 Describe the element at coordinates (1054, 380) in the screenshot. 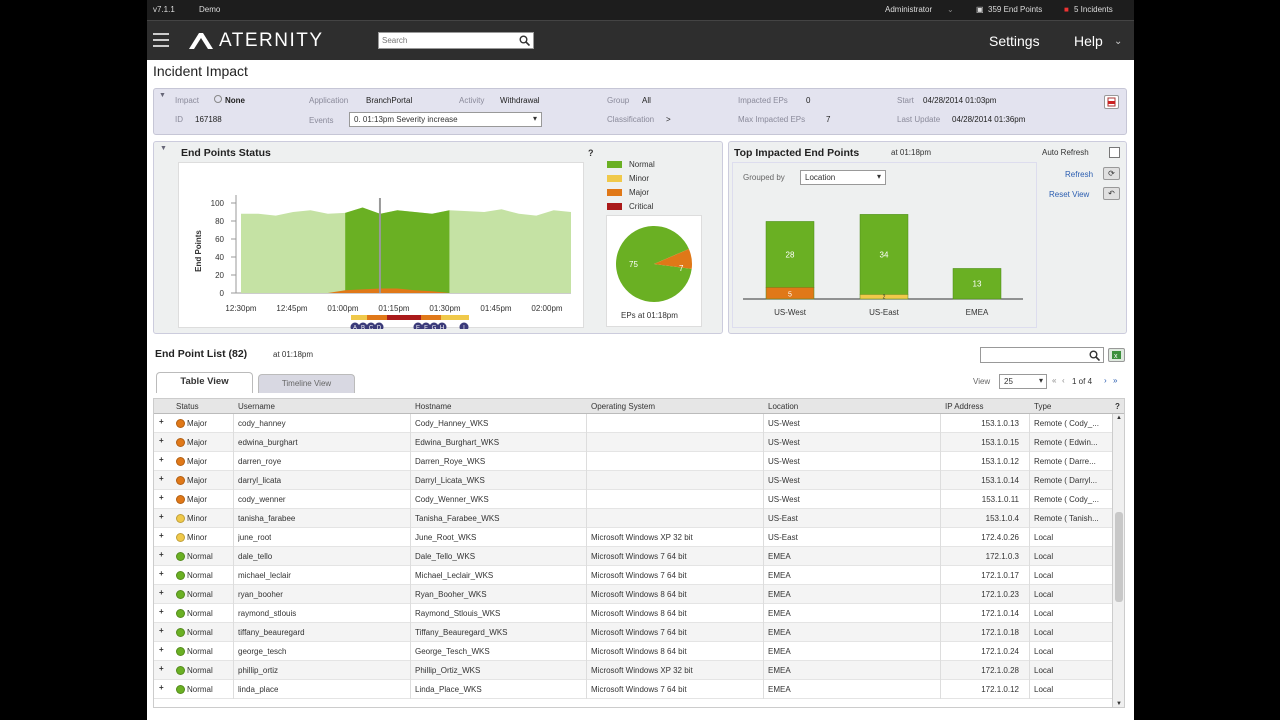

I see `first-page-icon: «` at that location.